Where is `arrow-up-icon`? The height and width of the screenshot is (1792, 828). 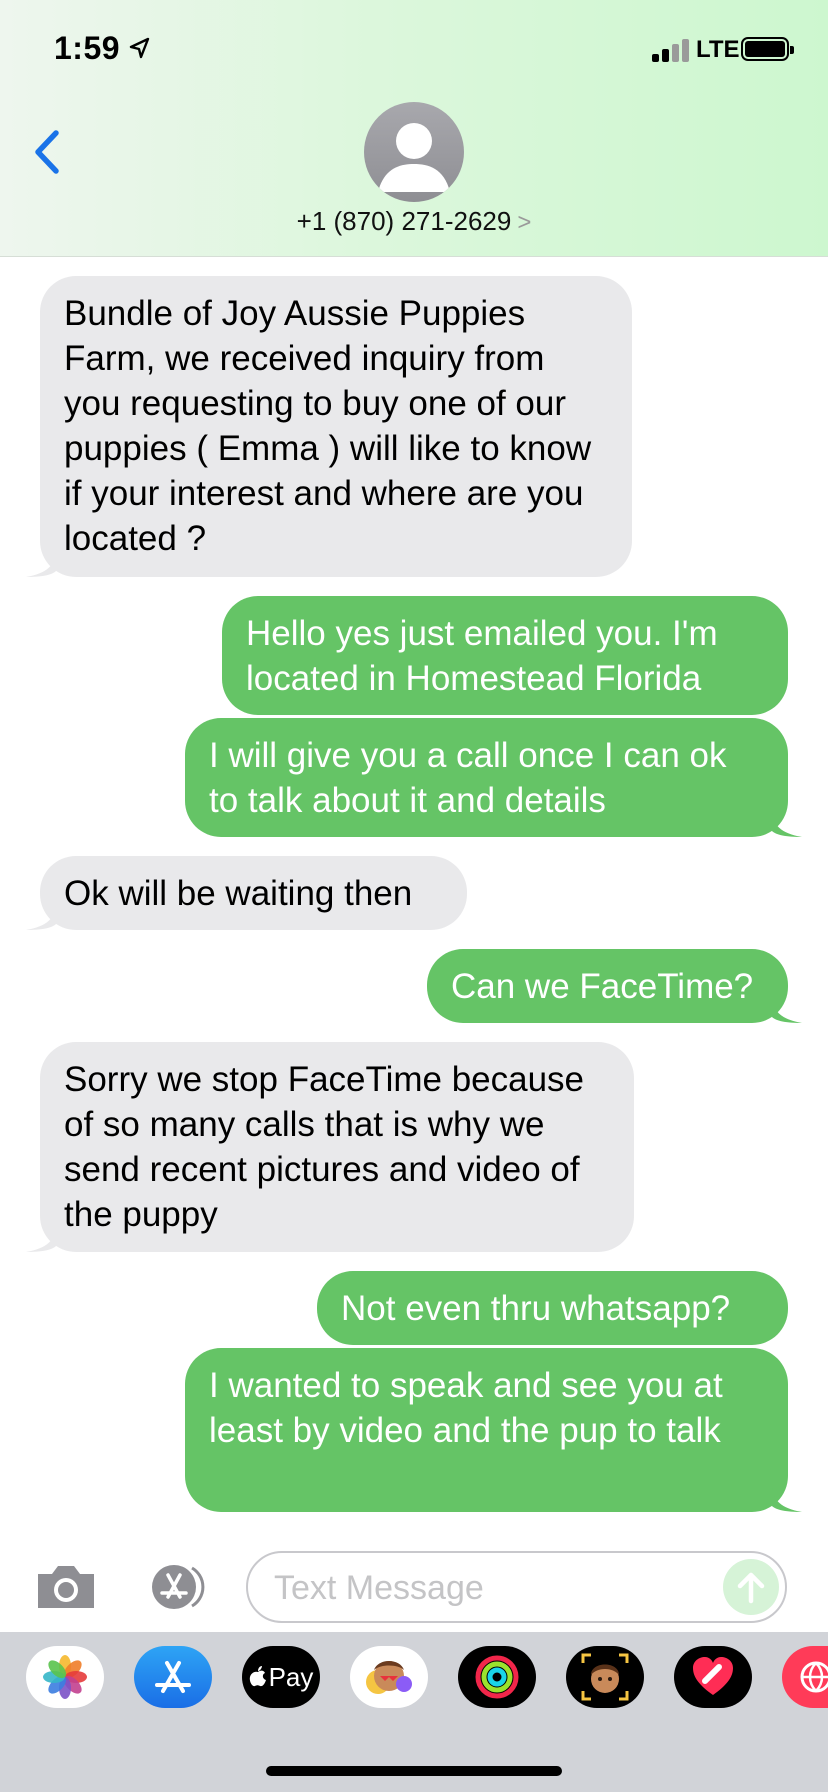
arrow-up-icon is located at coordinates (751, 1588).